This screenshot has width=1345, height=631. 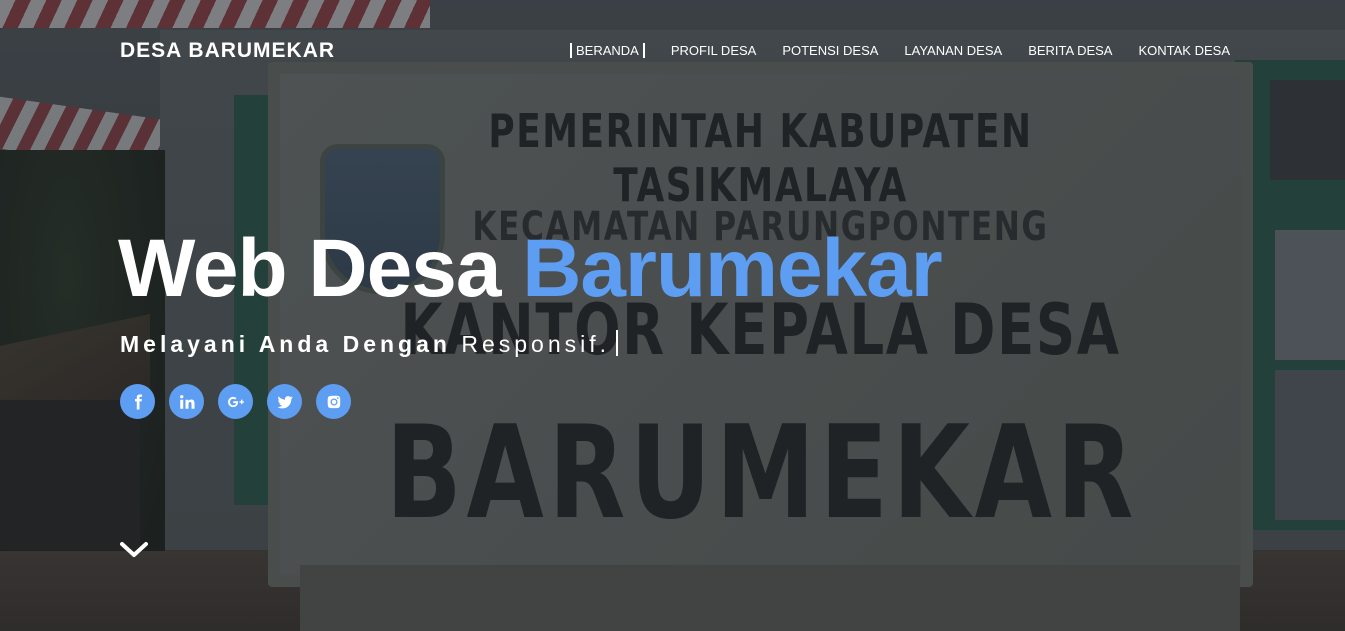 What do you see at coordinates (617, 343) in the screenshot?
I see `typing-cursor` at bounding box center [617, 343].